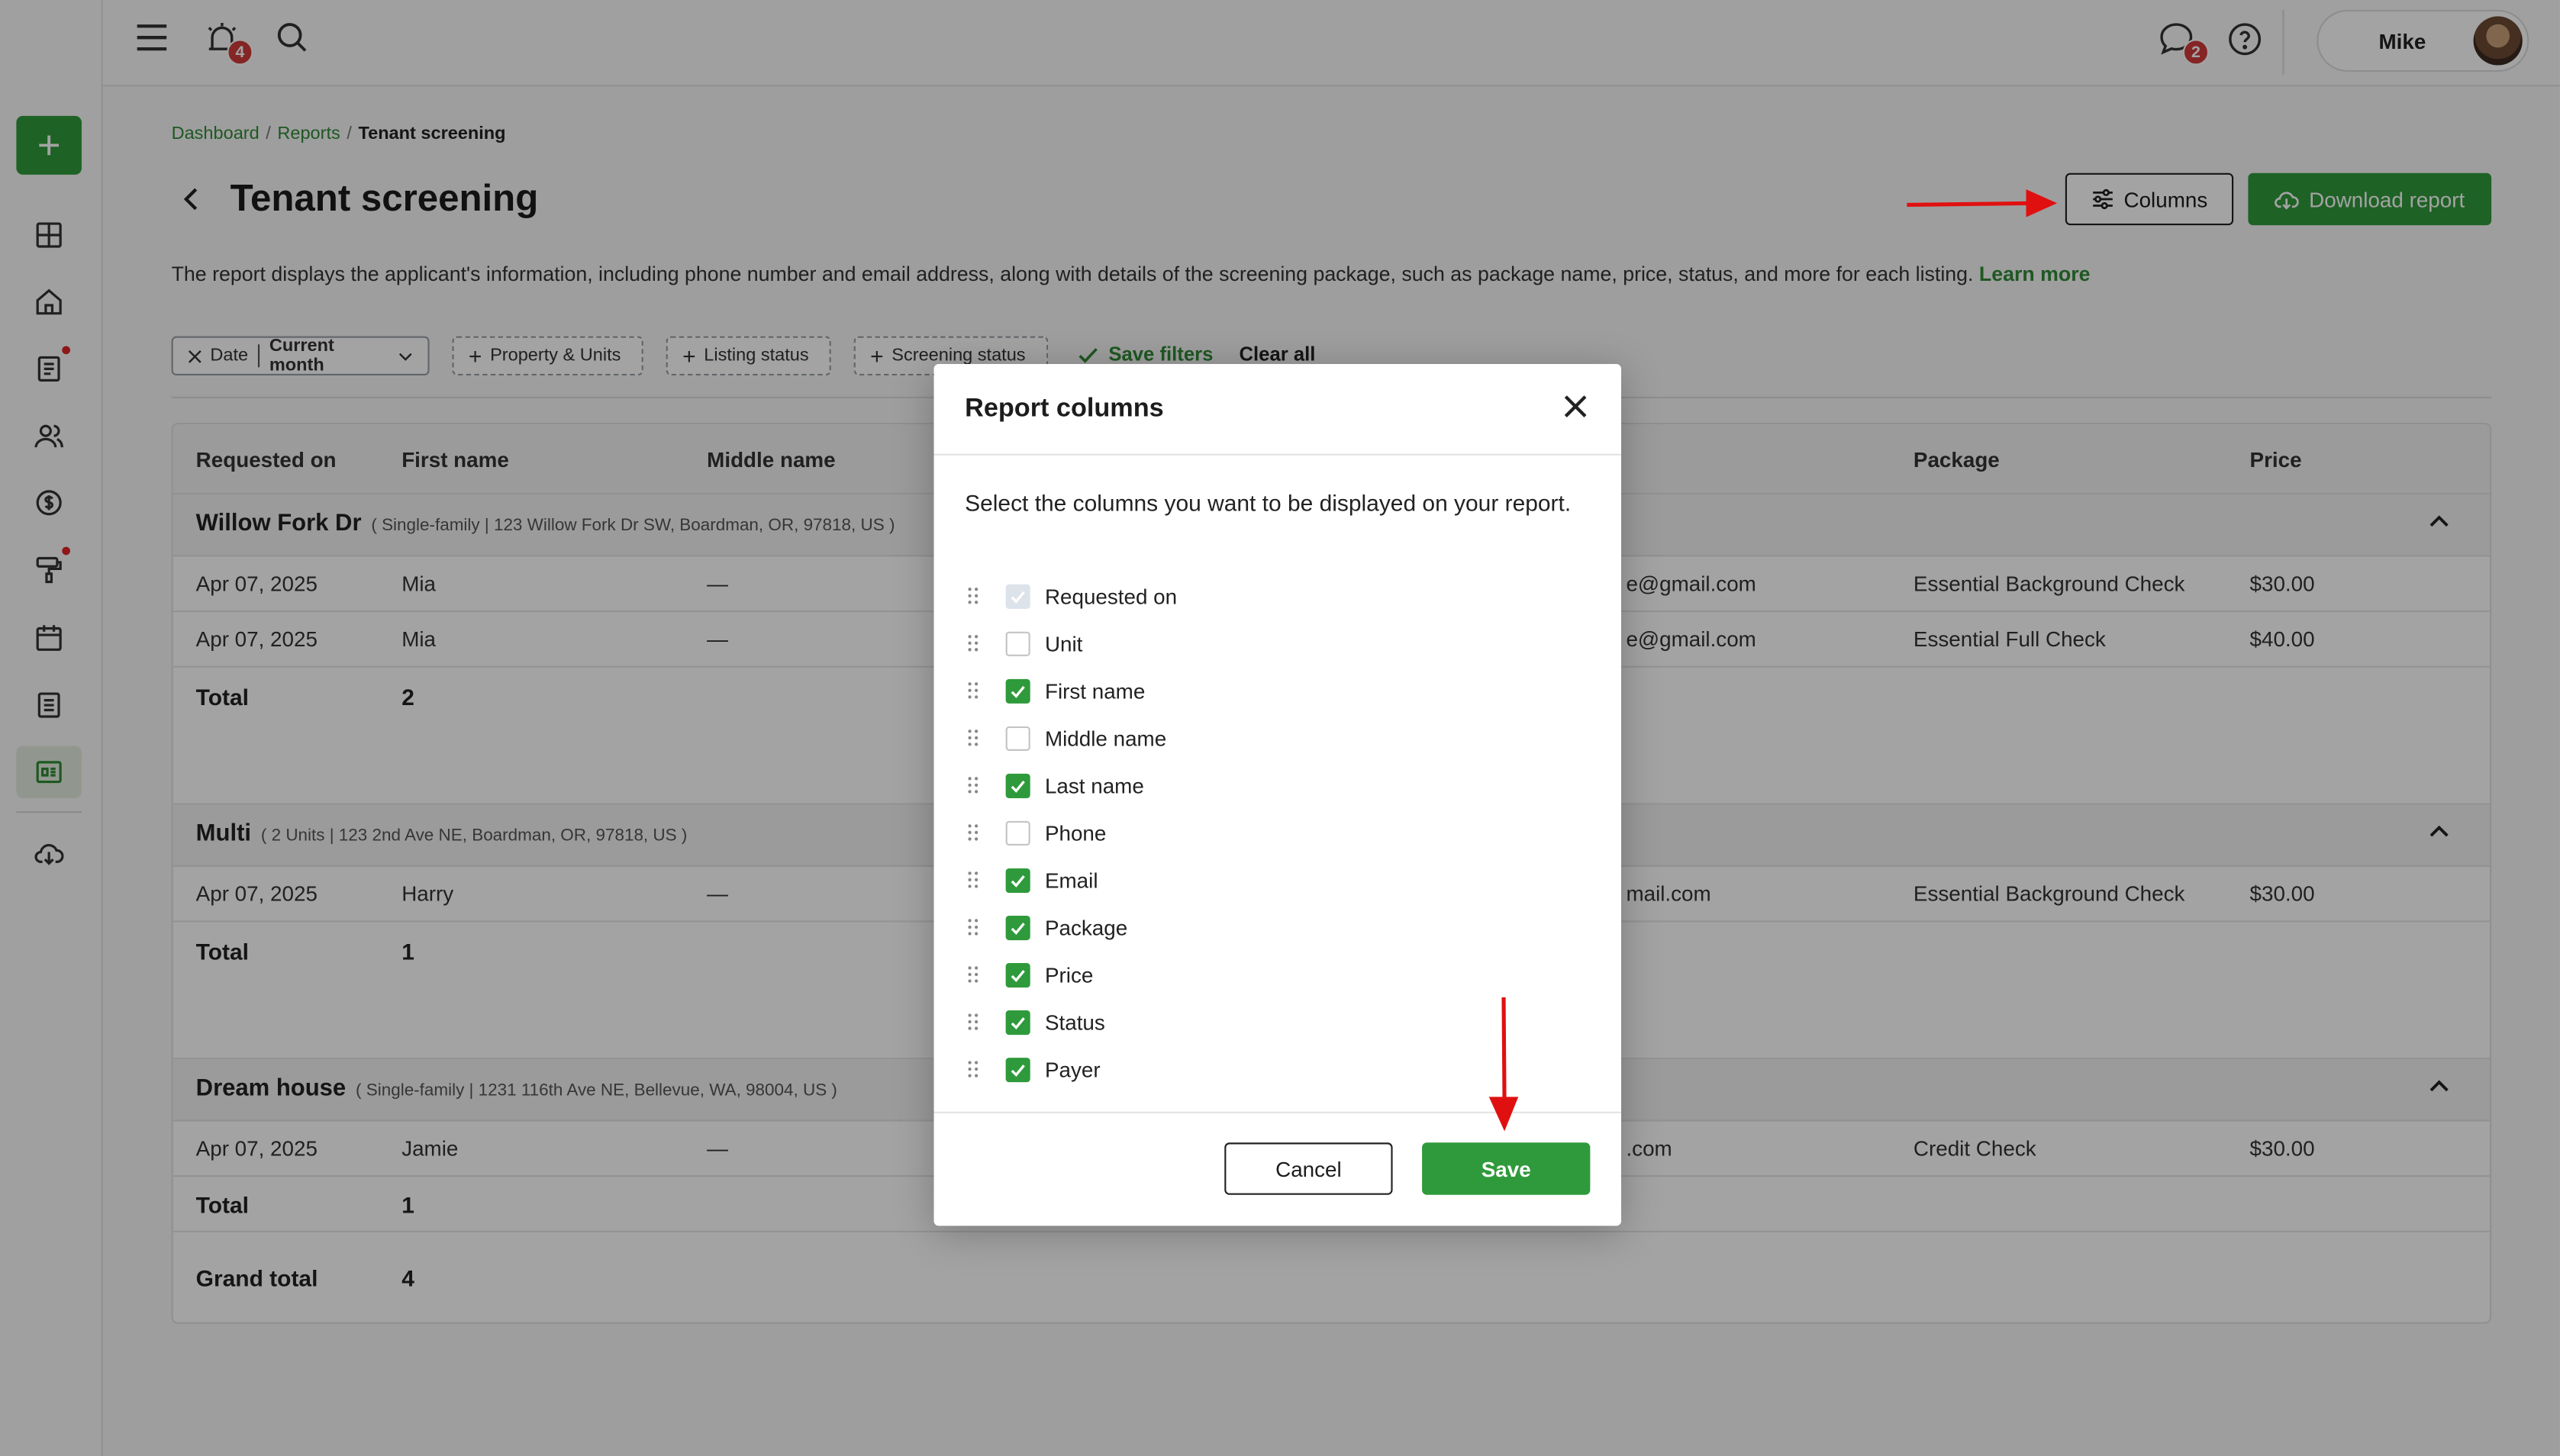  What do you see at coordinates (1503, 1064) in the screenshot?
I see `annotation-arrow-down-icon` at bounding box center [1503, 1064].